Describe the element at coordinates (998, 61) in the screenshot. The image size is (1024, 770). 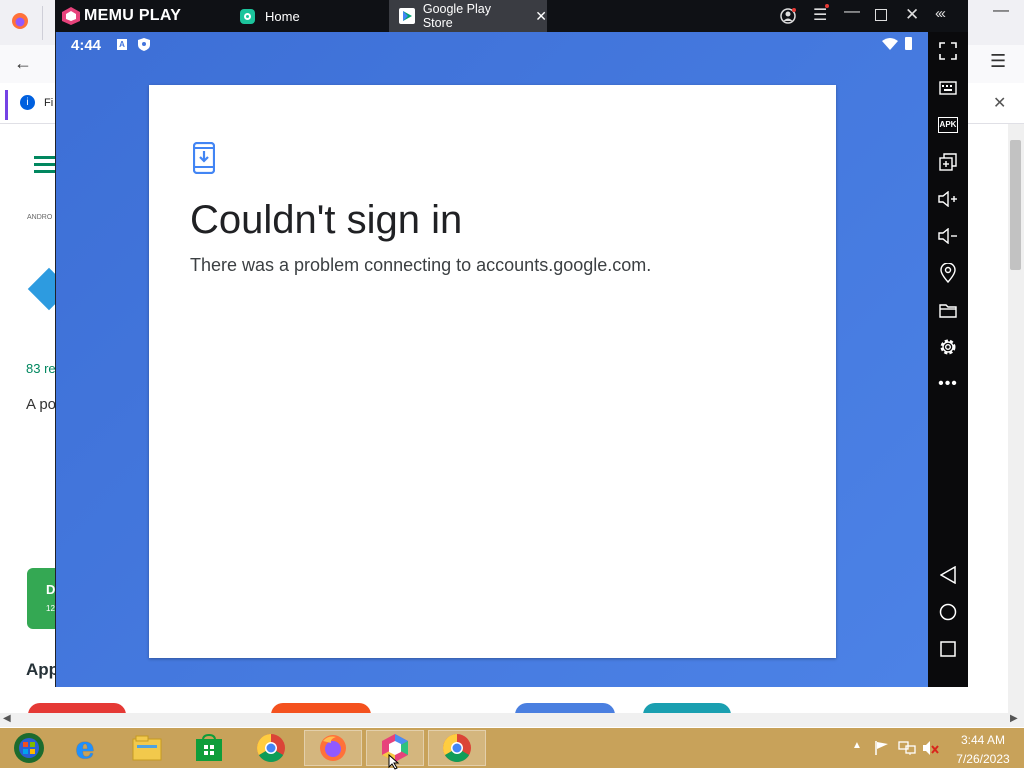
I see `browser-menu-icon: ☰` at that location.